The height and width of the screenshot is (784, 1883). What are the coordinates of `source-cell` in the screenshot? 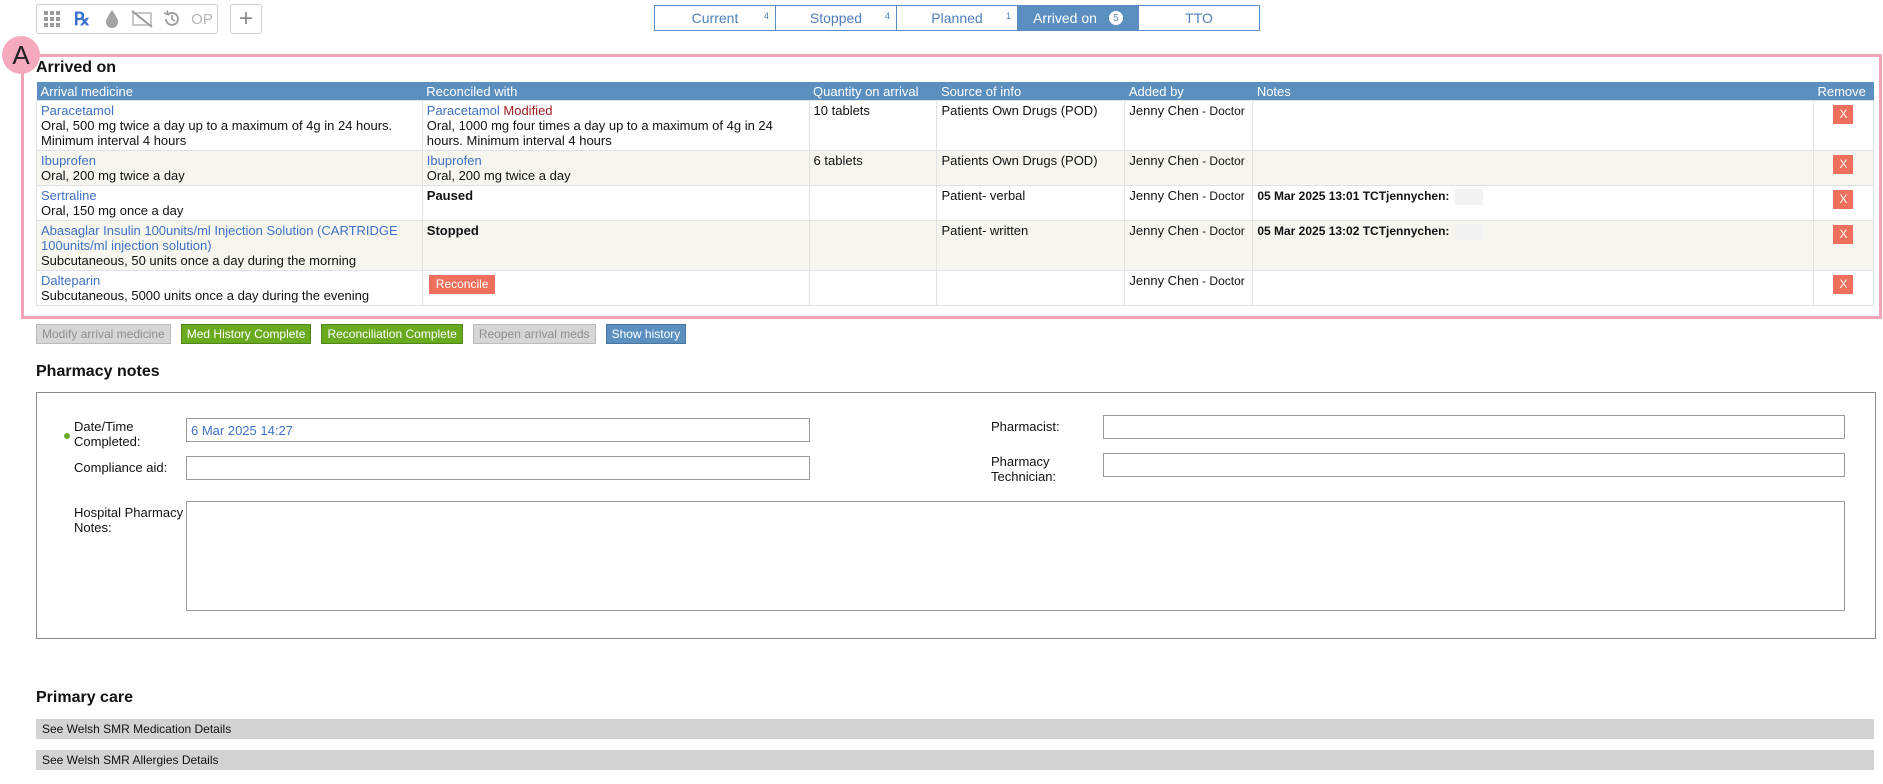 It's located at (1031, 288).